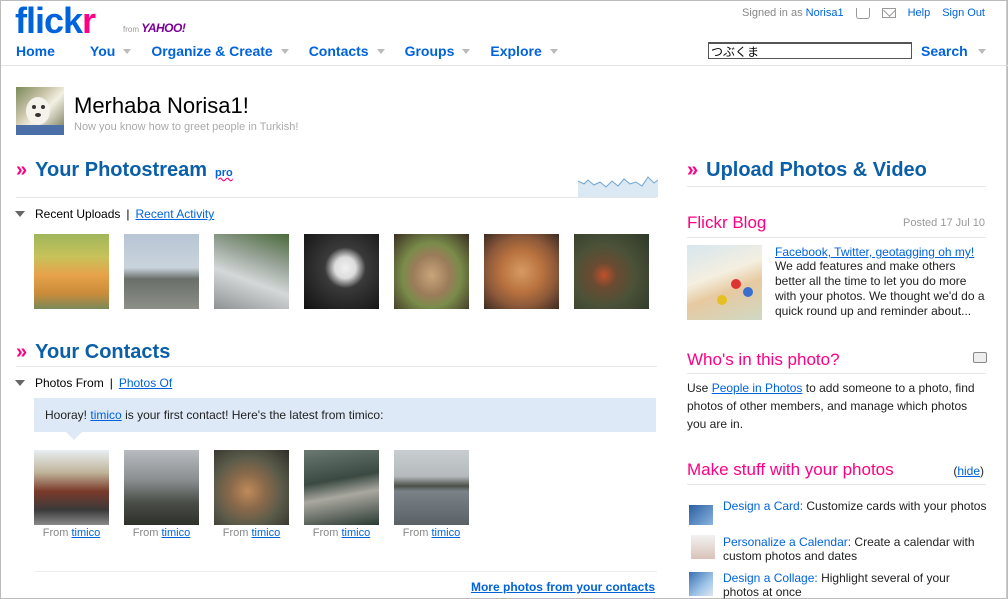  What do you see at coordinates (807, 170) in the screenshot?
I see `upload-heading: » Upload Photos & Video` at bounding box center [807, 170].